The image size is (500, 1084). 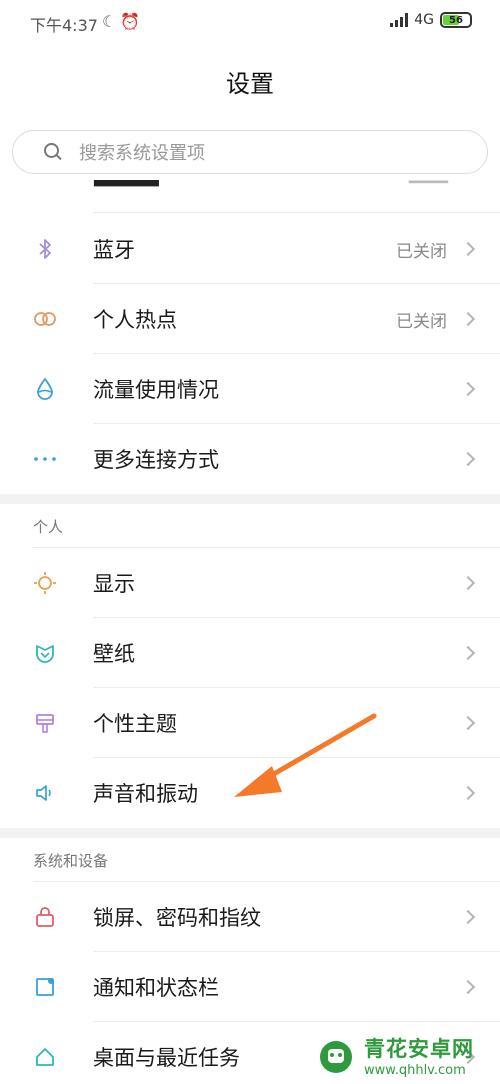 I want to click on row-bluetooth: 蓝牙 已关闭, so click(x=250, y=249).